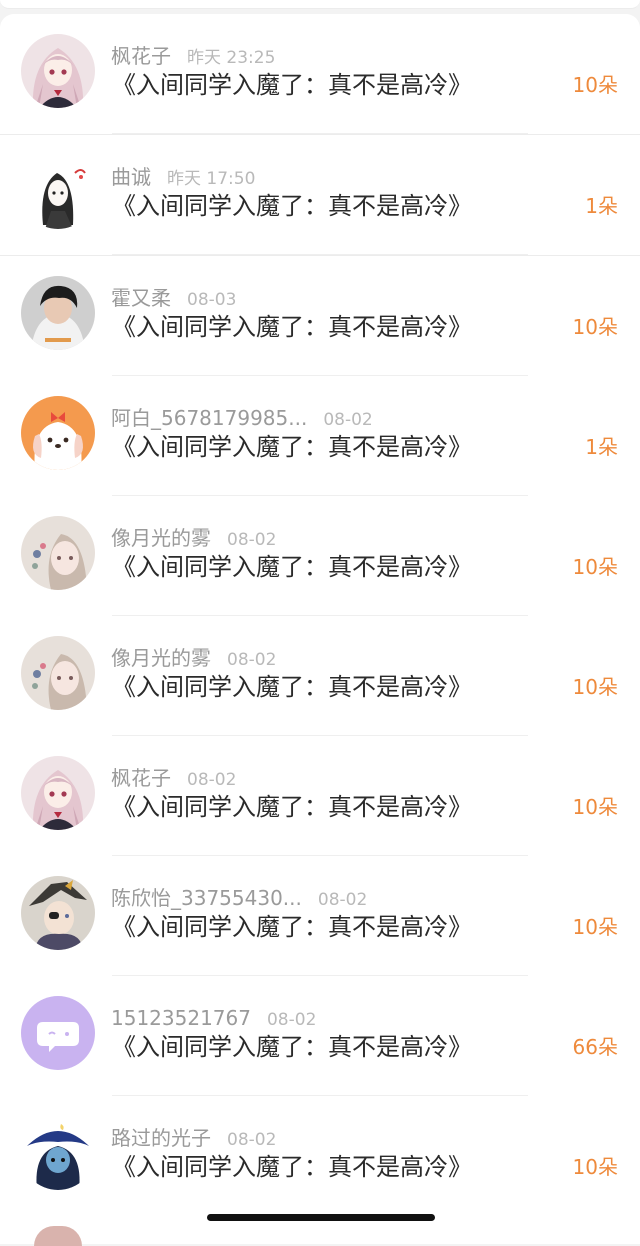 The image size is (640, 1246). I want to click on entry-meta: 路过的光子 08-02, so click(193, 1138).